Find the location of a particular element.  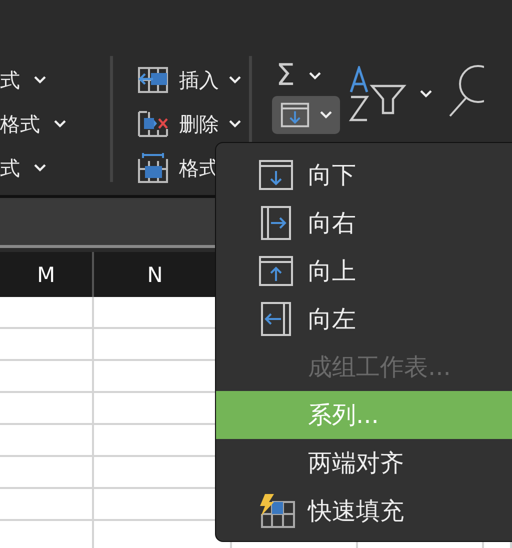

format-cells-icon is located at coordinates (153, 168).